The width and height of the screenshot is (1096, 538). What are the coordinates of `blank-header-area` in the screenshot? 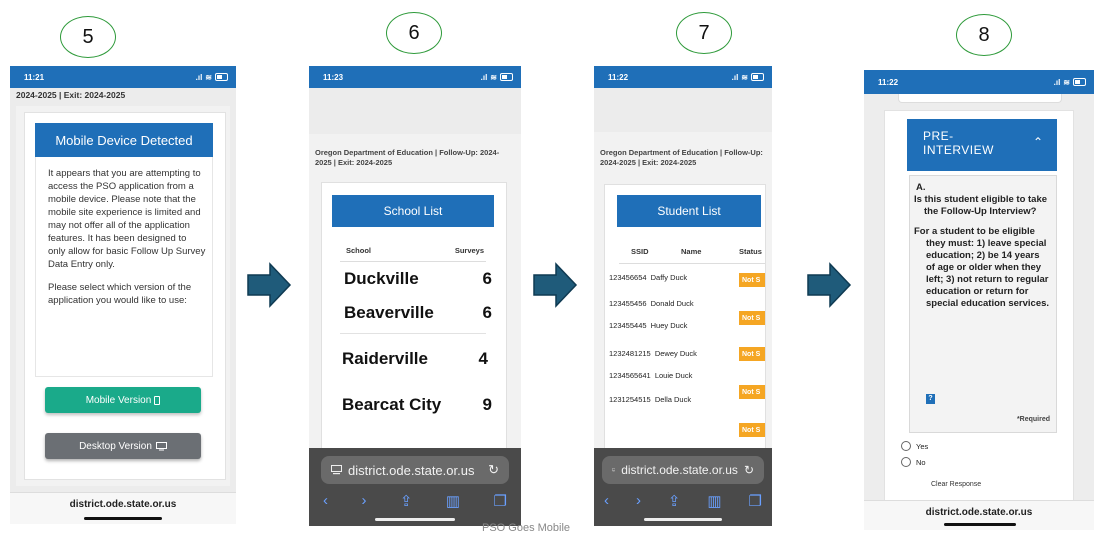 It's located at (683, 110).